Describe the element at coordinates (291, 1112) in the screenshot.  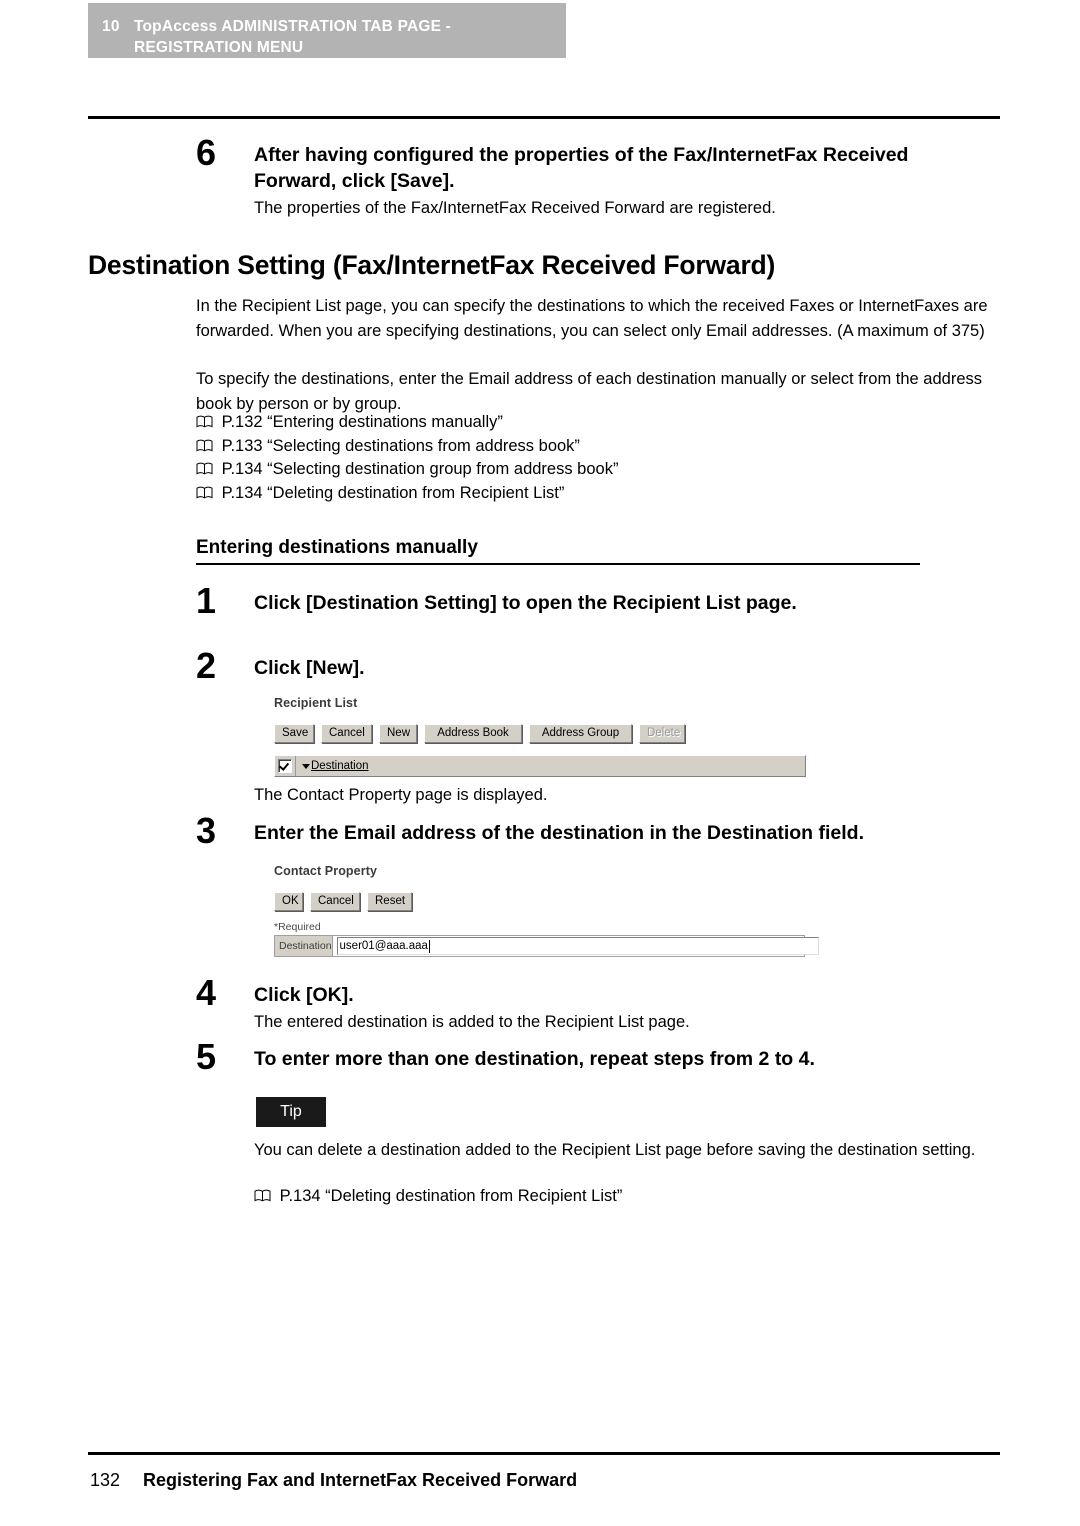
I see `tip-badge: Tip` at that location.